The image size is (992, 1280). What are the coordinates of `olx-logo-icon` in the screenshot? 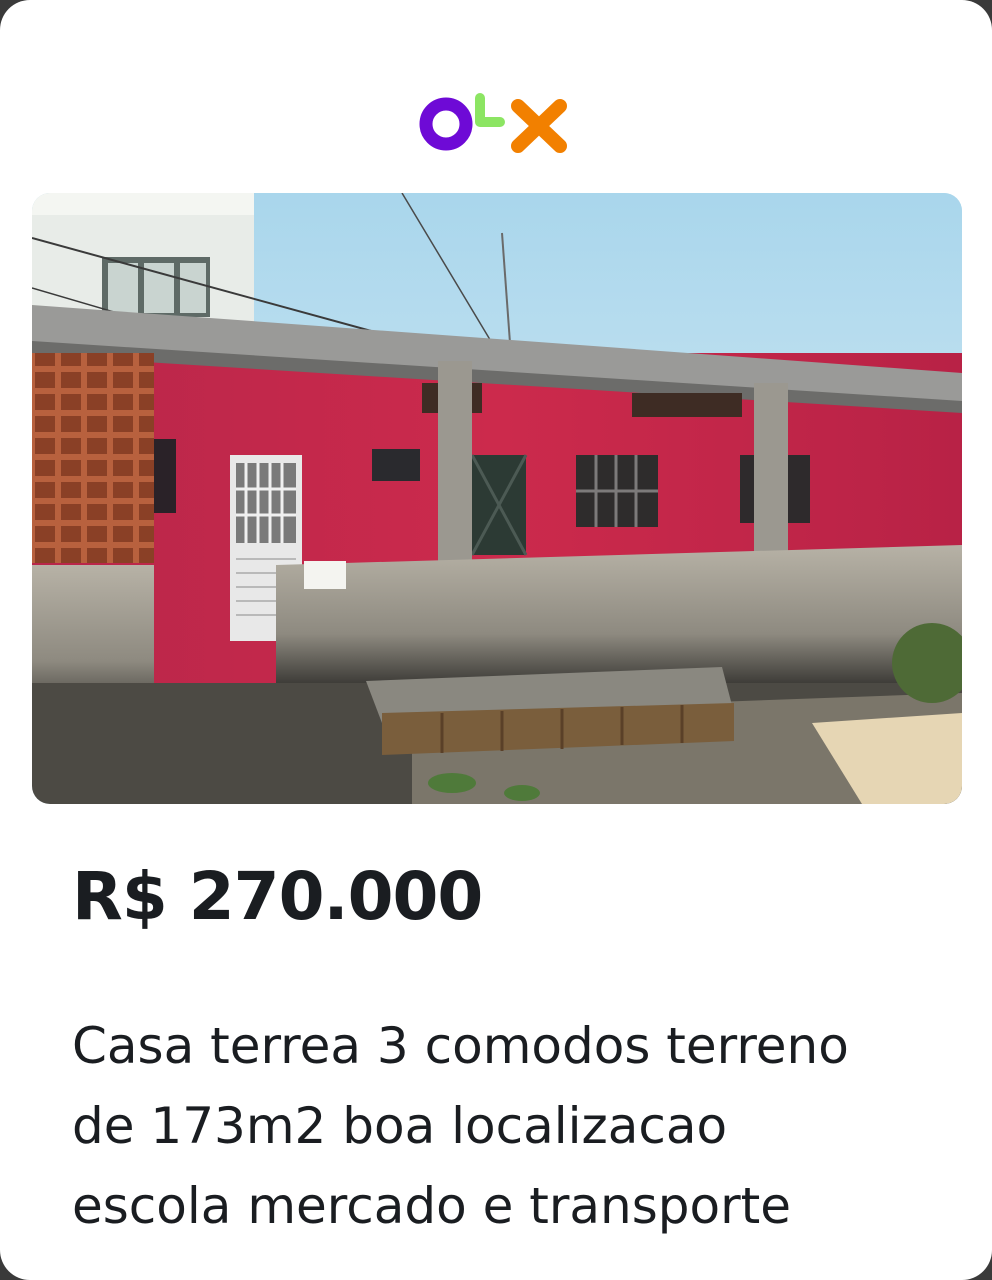 It's located at (498, 124).